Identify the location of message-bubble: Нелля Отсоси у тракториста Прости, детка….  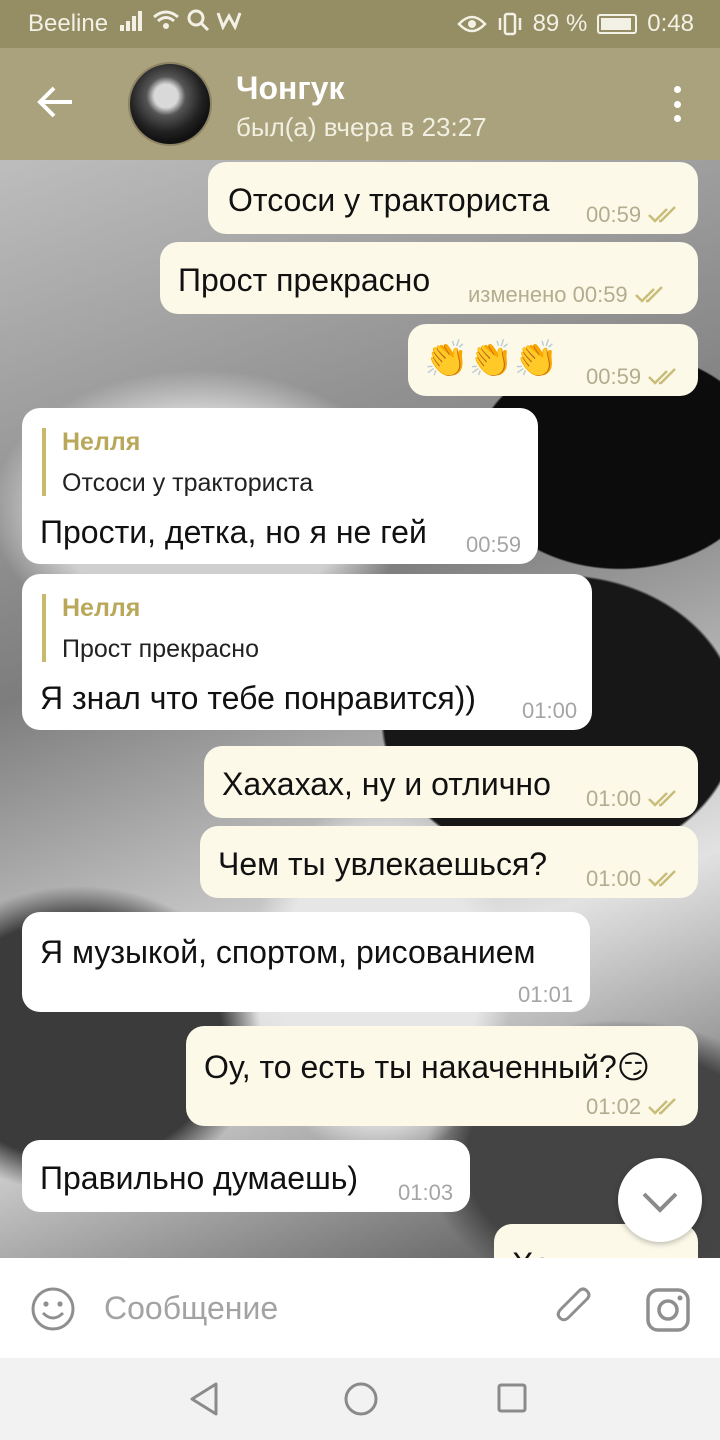
(280, 486).